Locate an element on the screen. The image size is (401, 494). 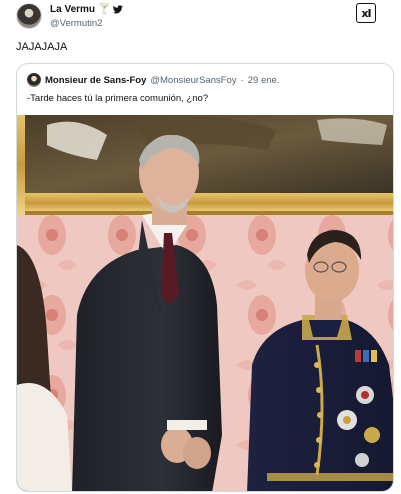
cocktail-icon: 🍸 is located at coordinates (104, 9).